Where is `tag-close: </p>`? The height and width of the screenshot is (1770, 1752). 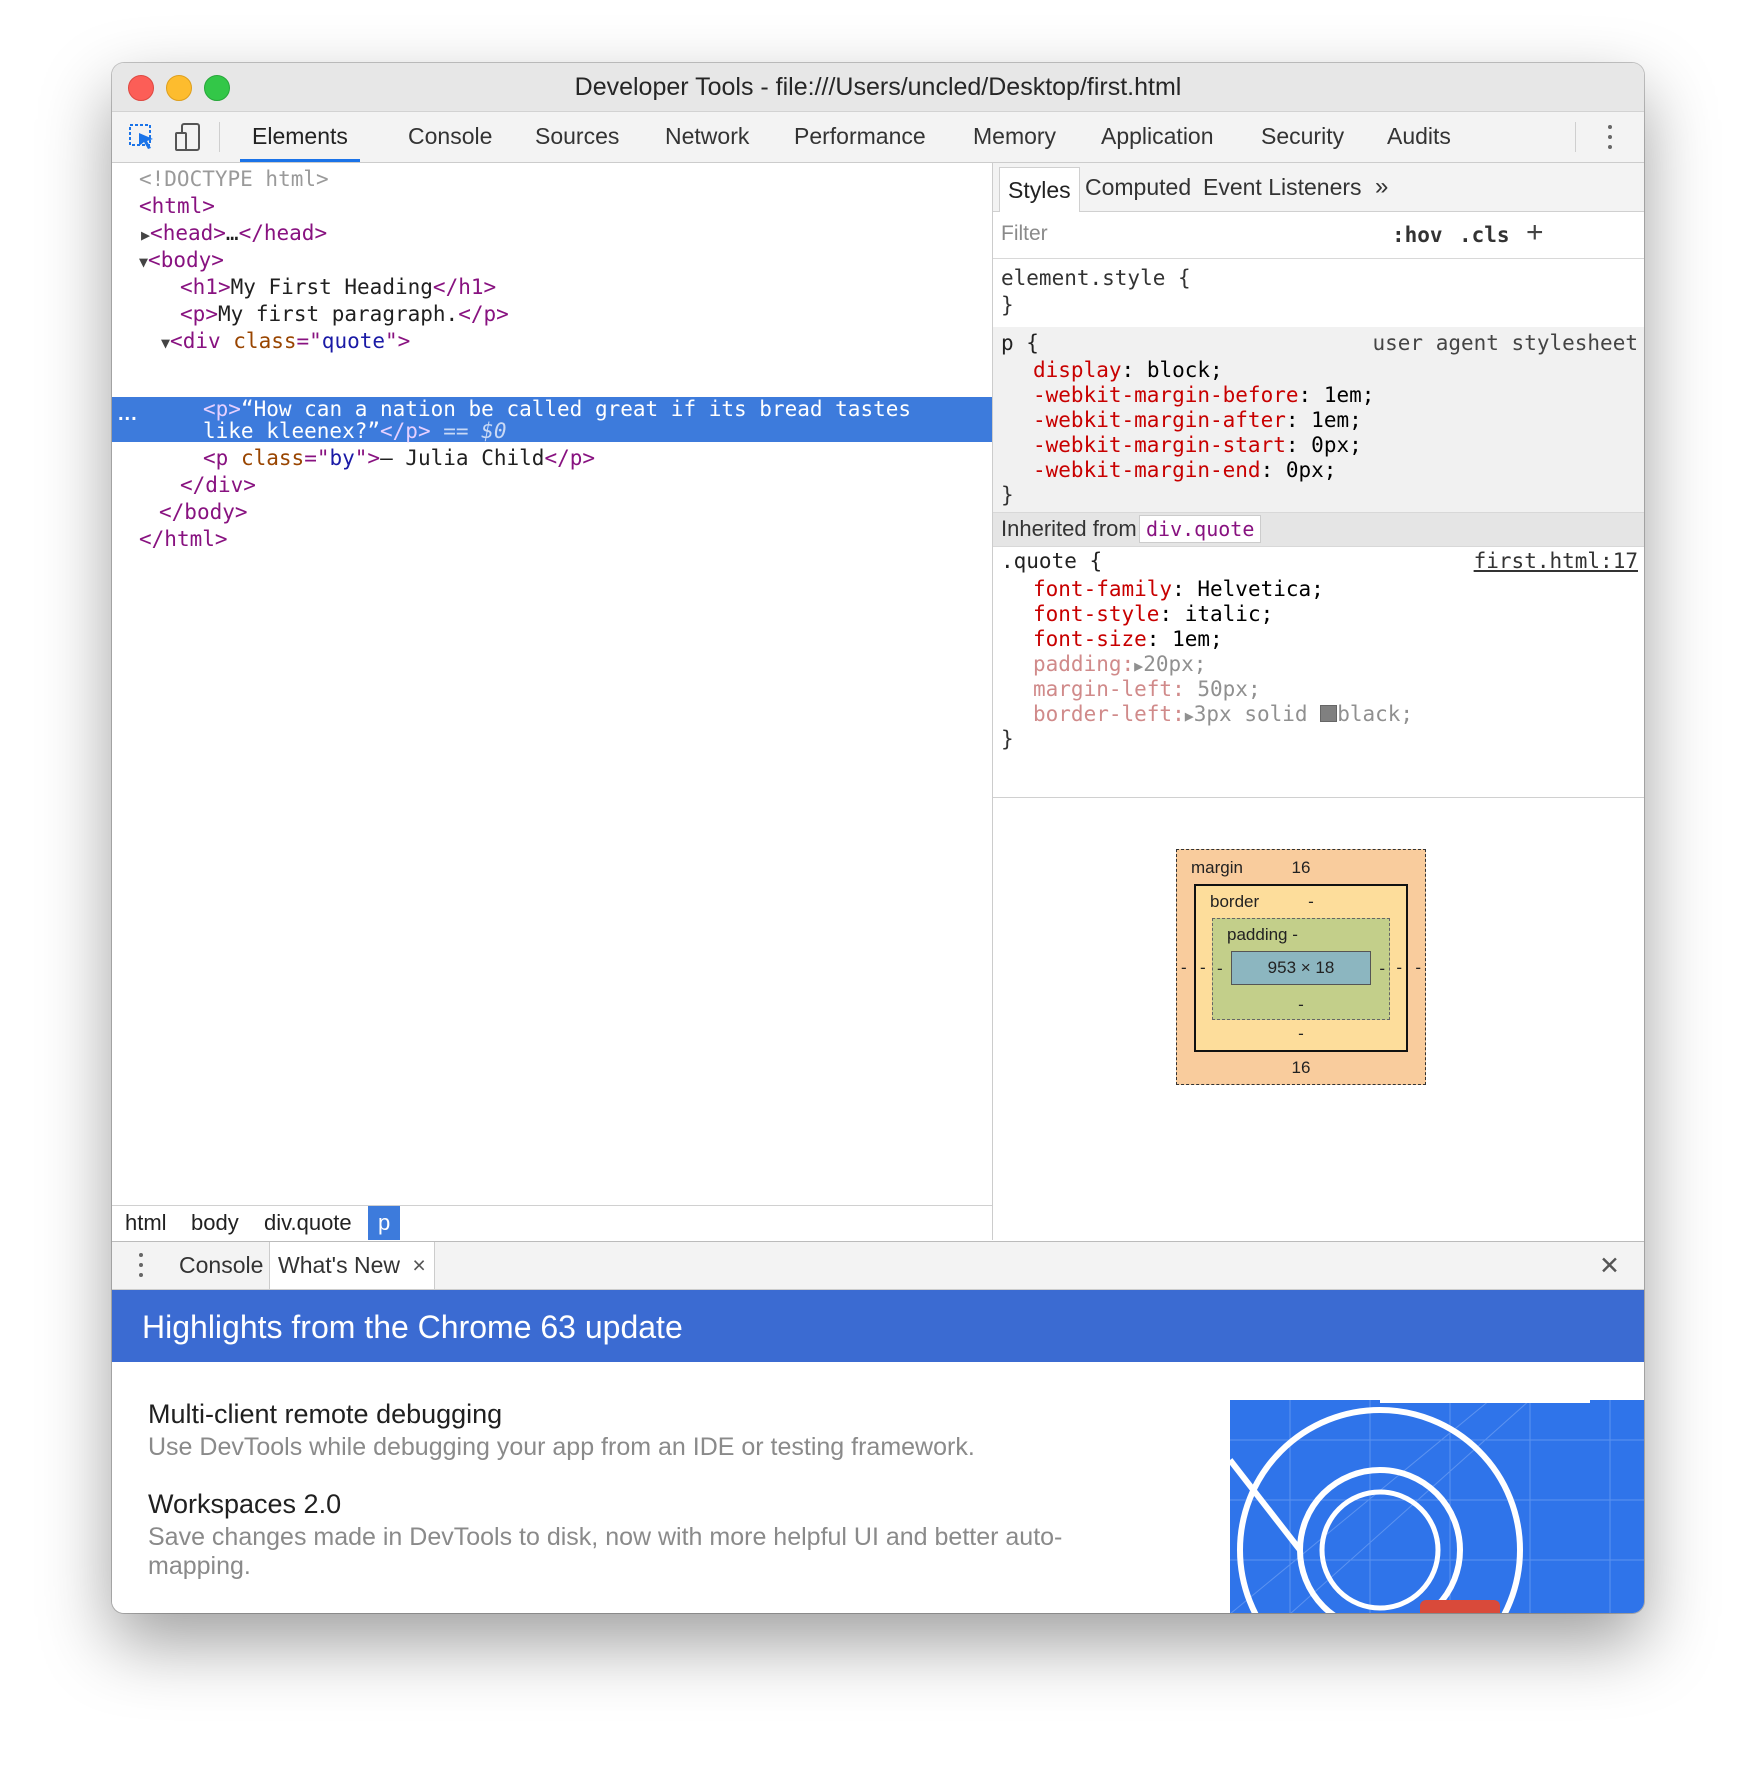
tag-close: </p> is located at coordinates (405, 431).